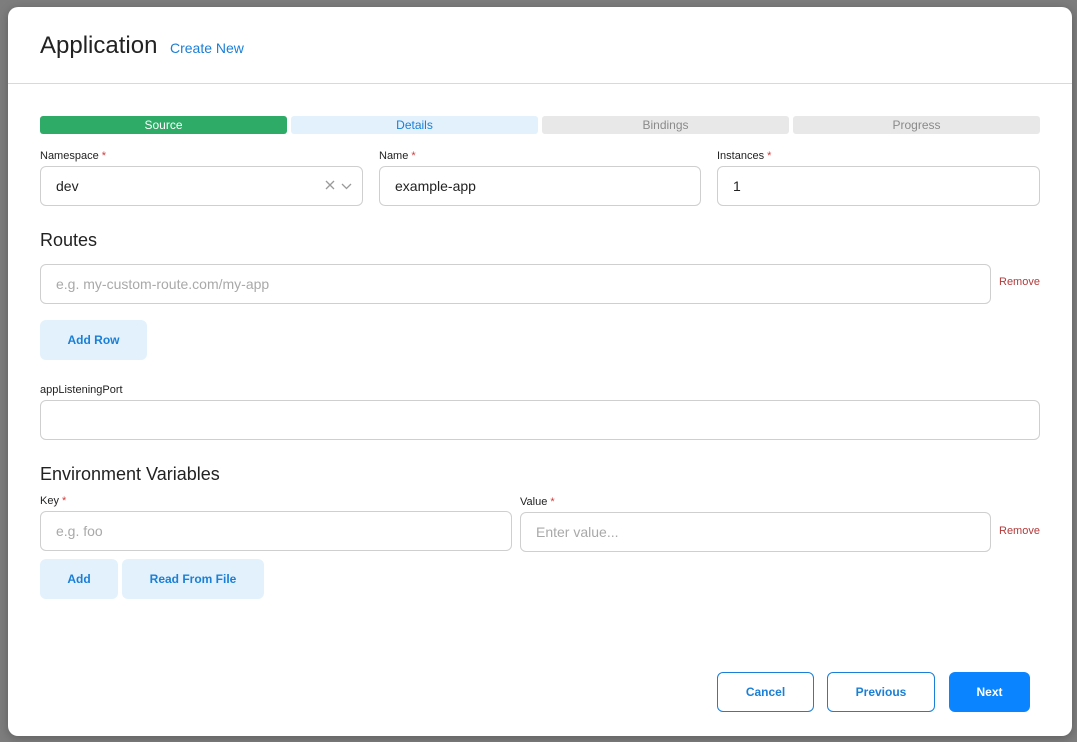 This screenshot has height=742, width=1077. I want to click on env-value-label: Value *, so click(537, 502).